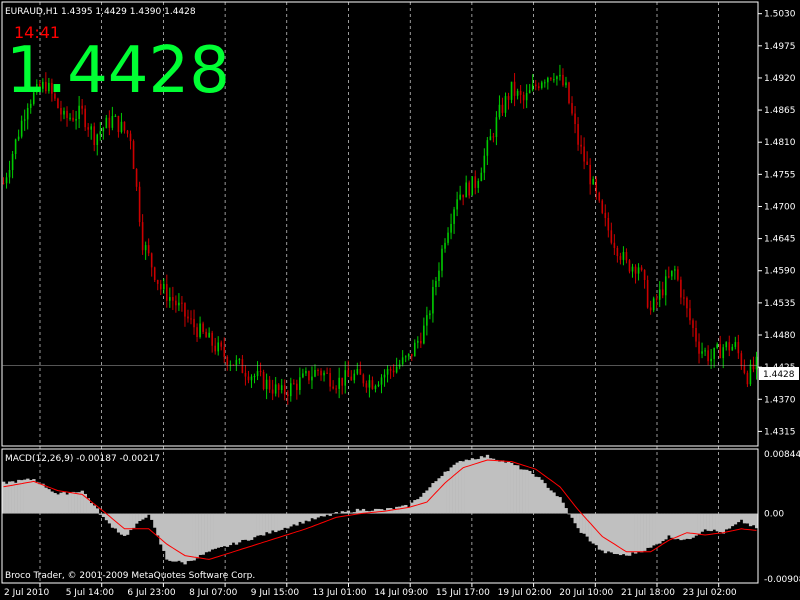 This screenshot has height=600, width=800. What do you see at coordinates (780, 207) in the screenshot?
I see `price-tick-label: 1.4700` at bounding box center [780, 207].